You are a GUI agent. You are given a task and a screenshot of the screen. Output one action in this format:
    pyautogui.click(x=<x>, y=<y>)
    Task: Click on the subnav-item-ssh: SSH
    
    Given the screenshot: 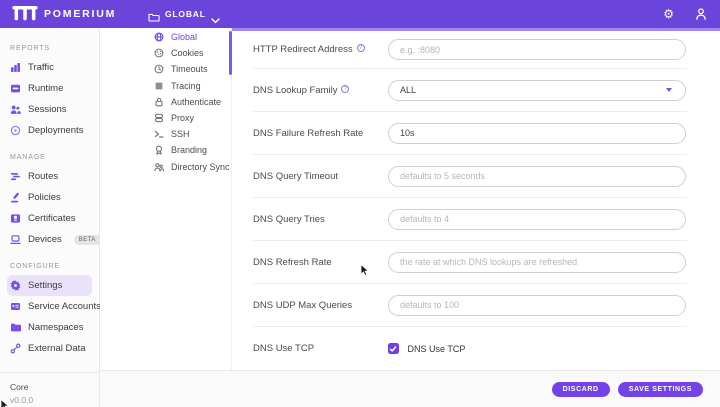 What is the action you would take?
    pyautogui.click(x=165, y=134)
    